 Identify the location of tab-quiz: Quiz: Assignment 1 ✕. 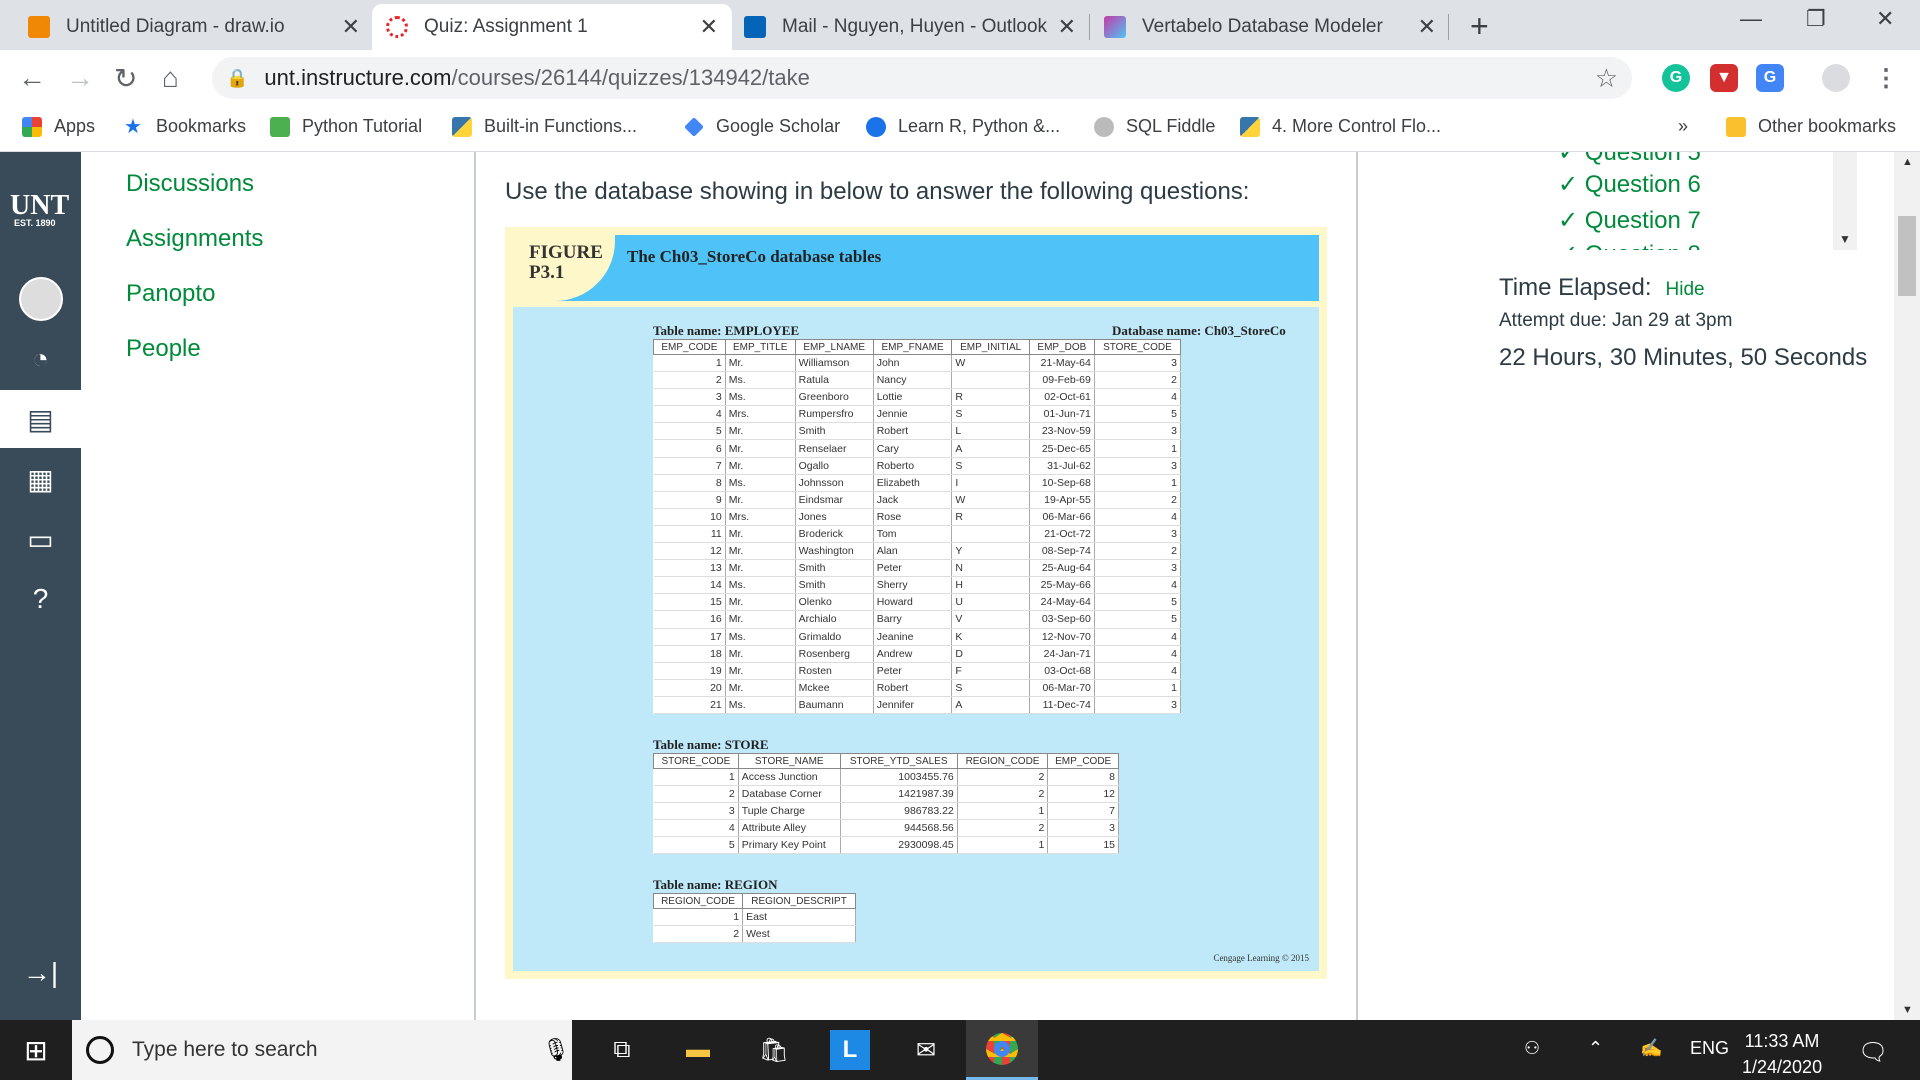
(552, 27).